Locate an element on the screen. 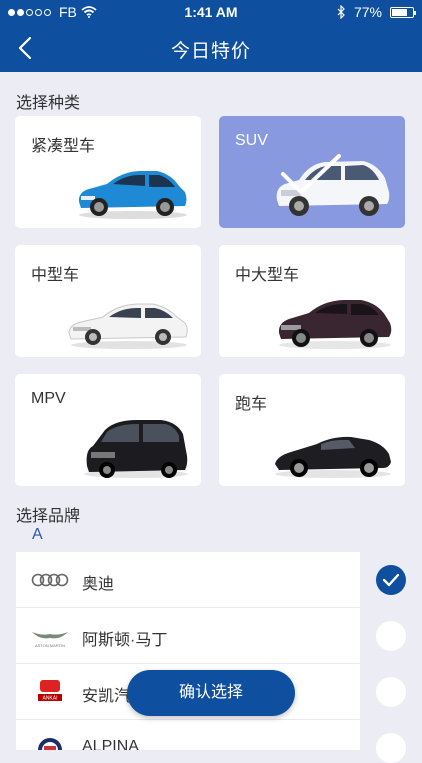 The width and height of the screenshot is (422, 763). brand-radio-aston-martin is located at coordinates (391, 636).